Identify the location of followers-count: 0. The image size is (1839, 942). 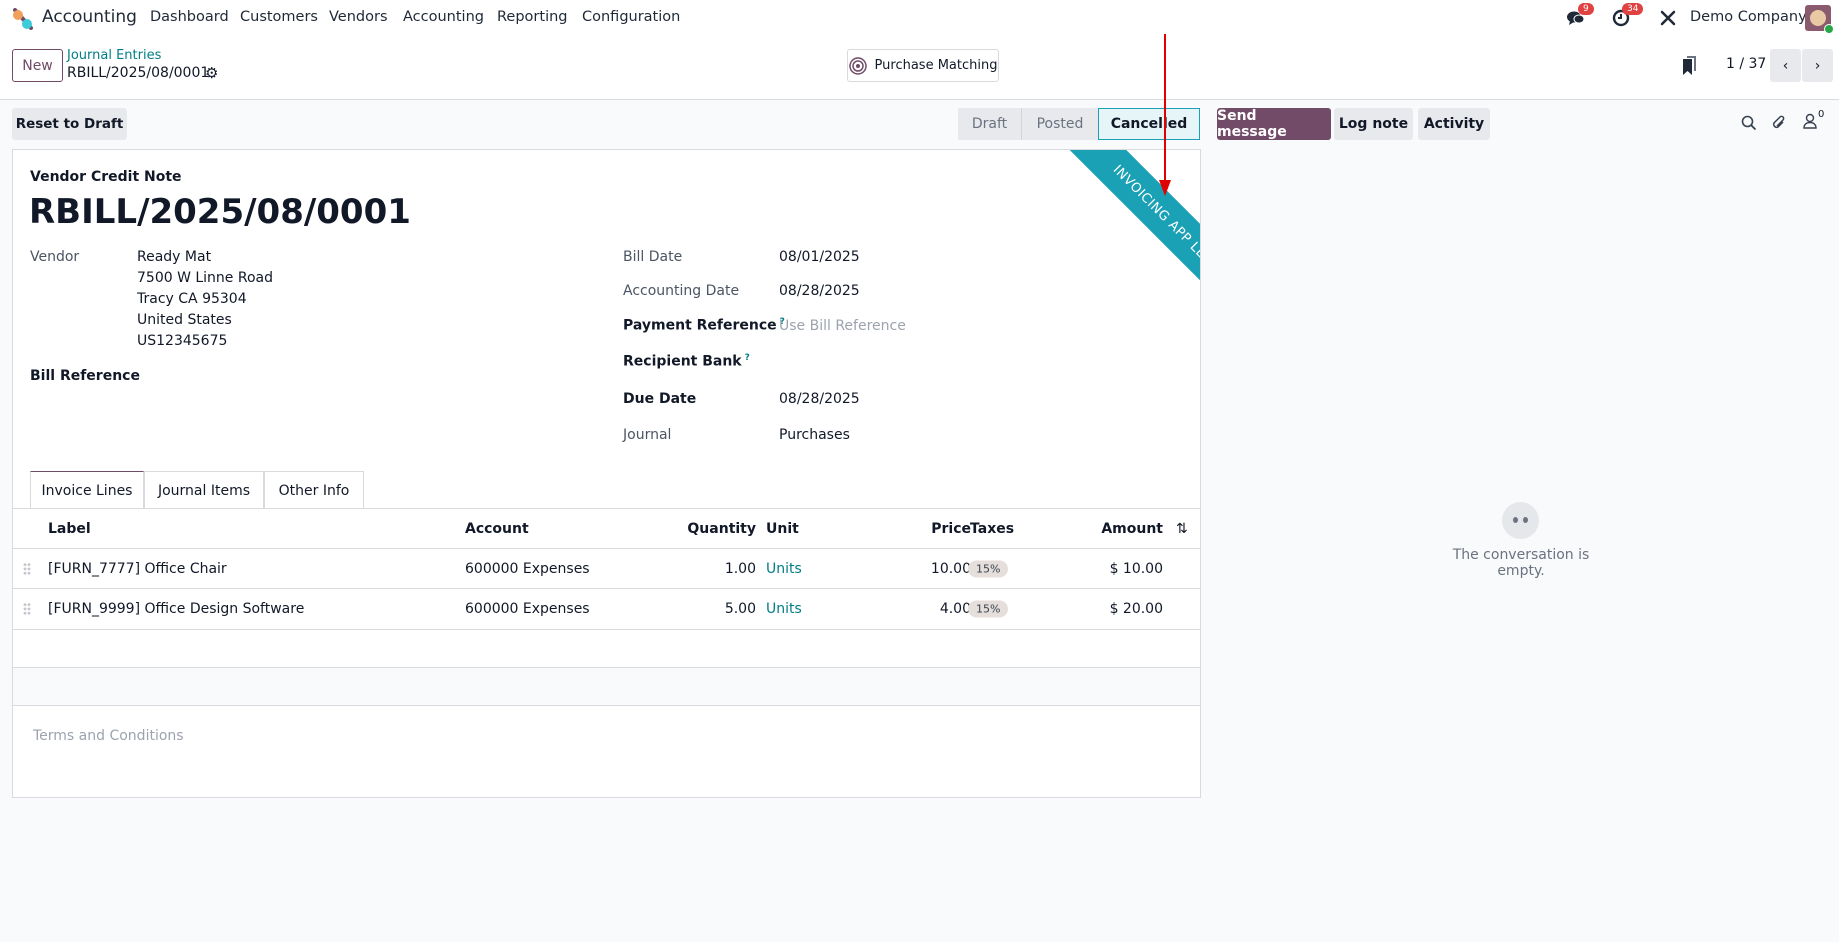
(1821, 114).